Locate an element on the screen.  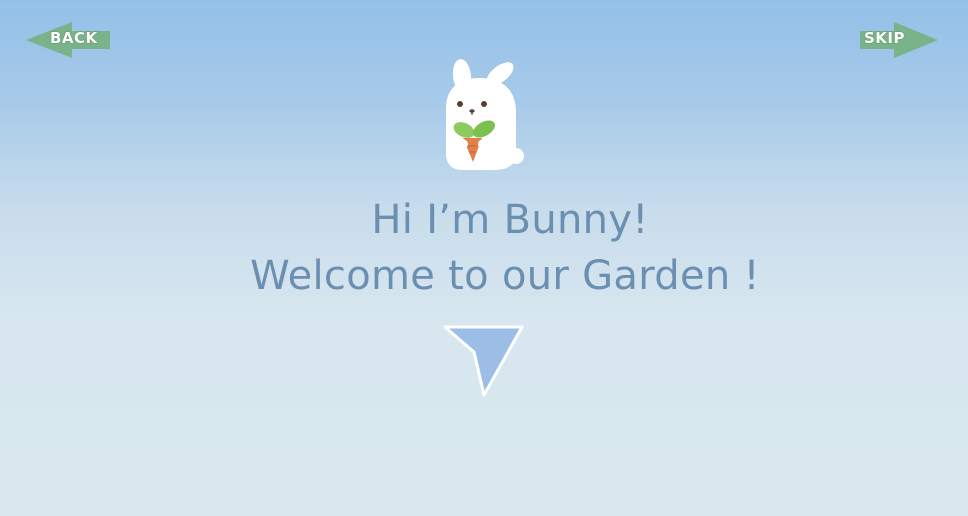
greeting-subtitle: Welcome to our Garden ! is located at coordinates (505, 276).